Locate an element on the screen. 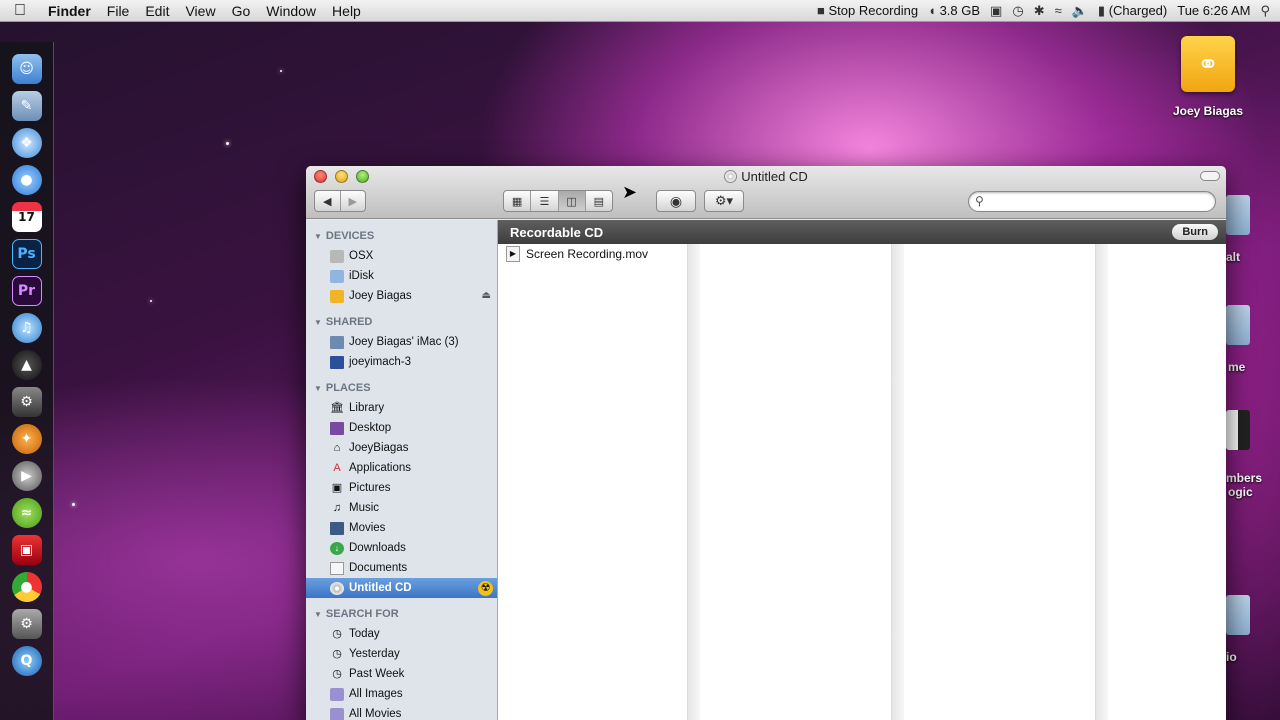  ical-dock-icon: 17 is located at coordinates (26, 217).